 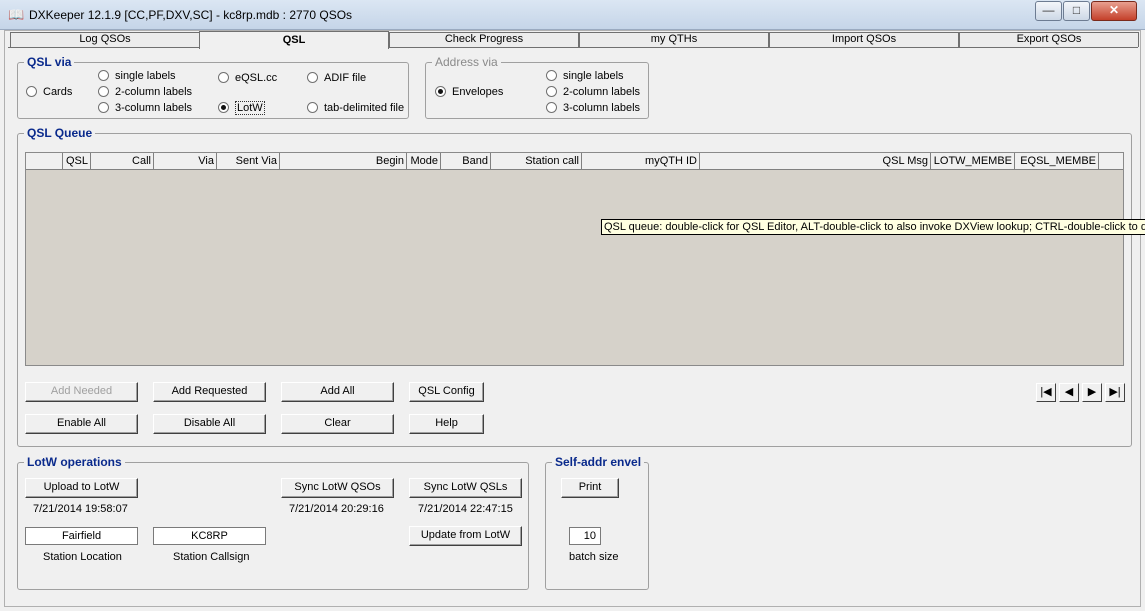 What do you see at coordinates (465, 536) in the screenshot?
I see `update-from-lotw-button: Update from LotW` at bounding box center [465, 536].